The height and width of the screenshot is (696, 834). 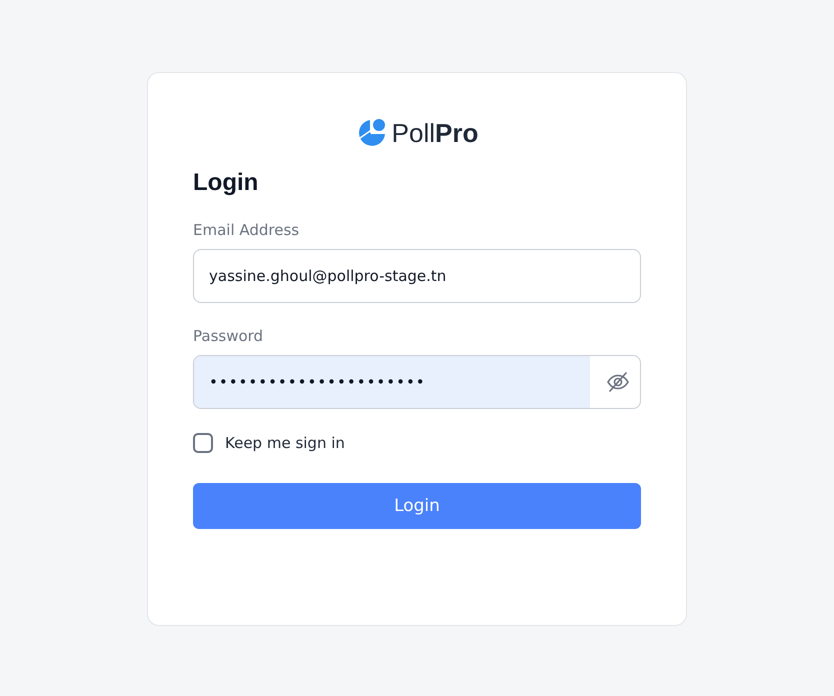 I want to click on field-label: Password, so click(x=228, y=336).